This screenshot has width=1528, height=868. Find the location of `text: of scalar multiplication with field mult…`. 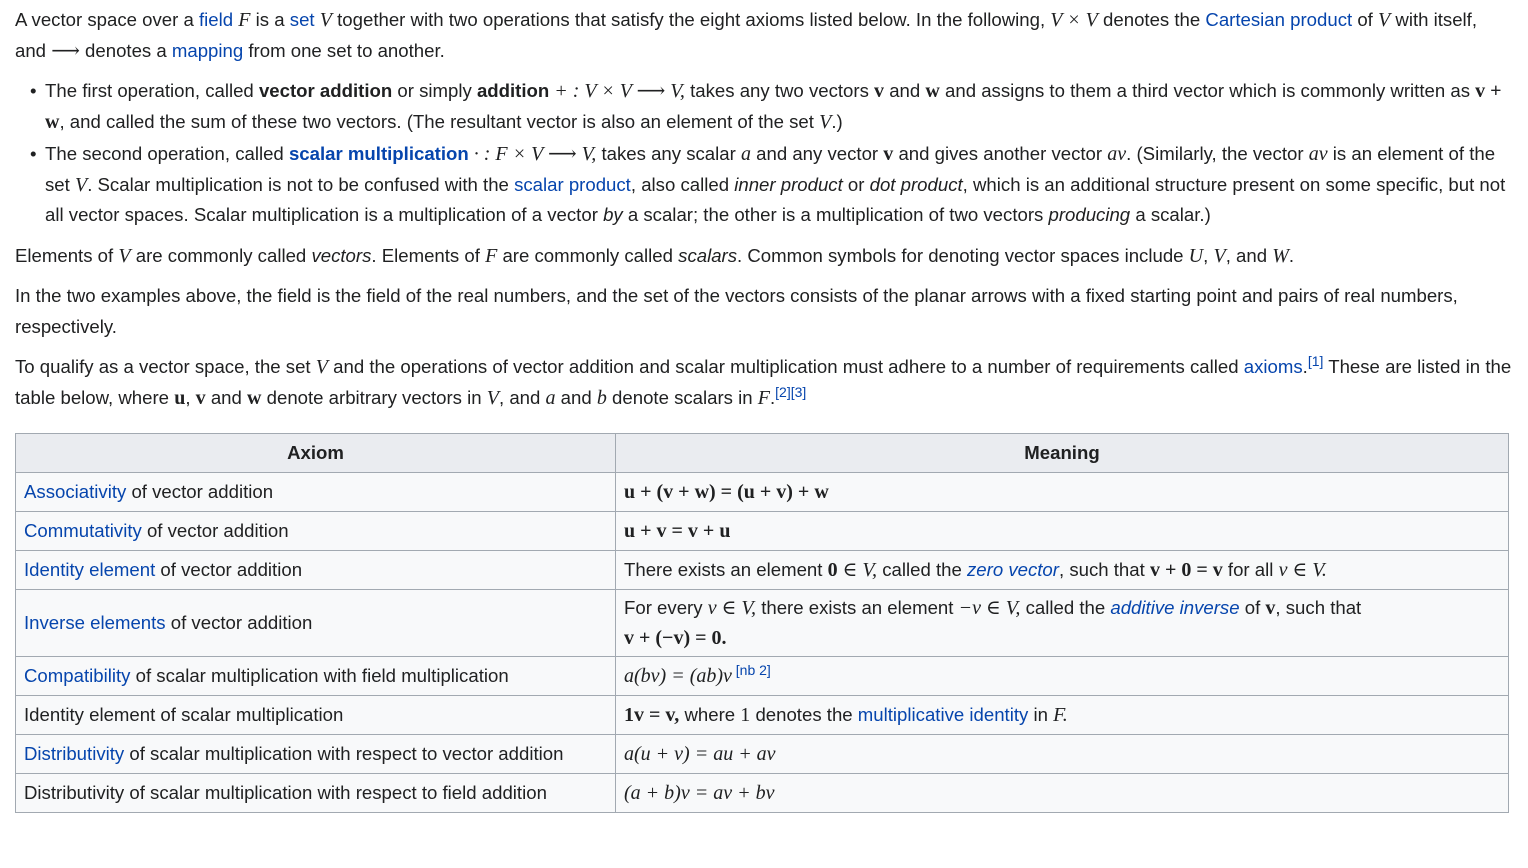

text: of scalar multiplication with field mult… is located at coordinates (319, 675).